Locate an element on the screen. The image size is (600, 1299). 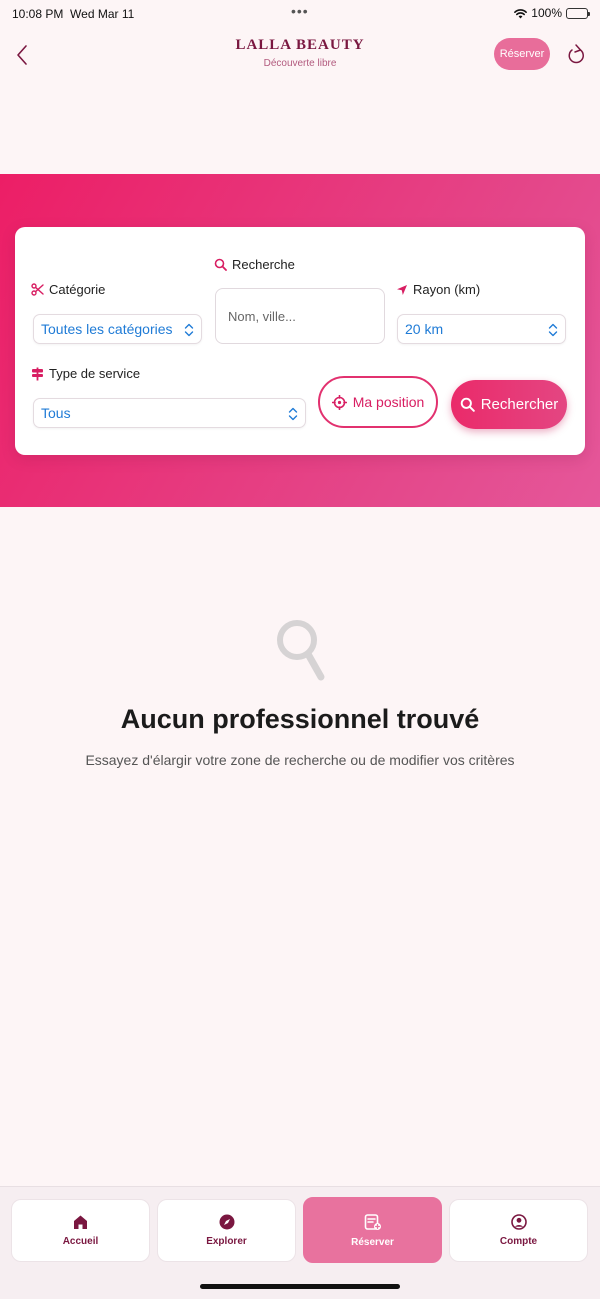
my-position-button: Ma position is located at coordinates (378, 402).